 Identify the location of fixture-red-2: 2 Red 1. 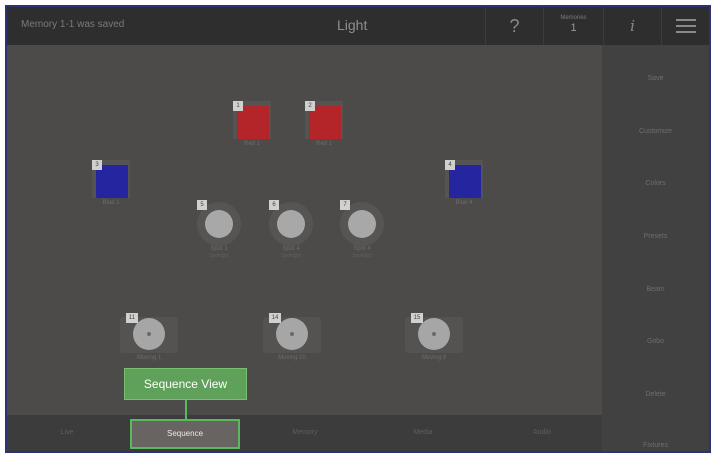
(324, 129).